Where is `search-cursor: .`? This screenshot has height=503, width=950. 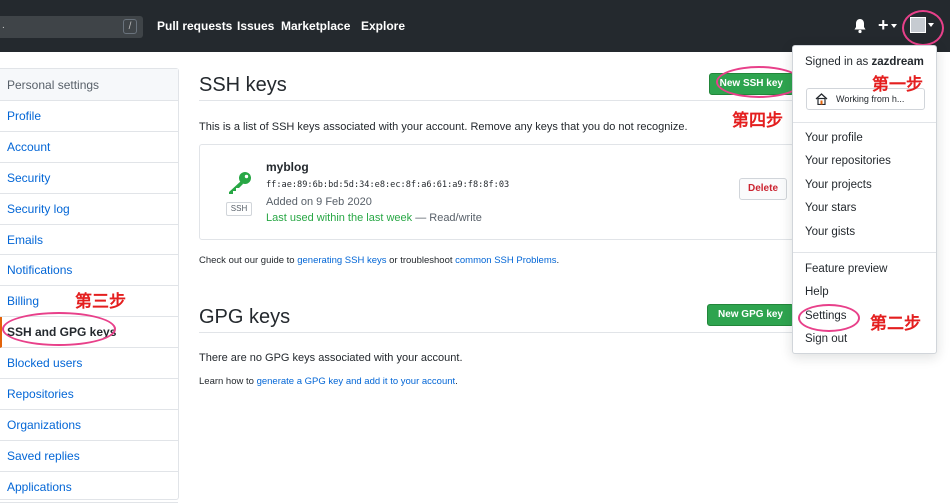 search-cursor: . is located at coordinates (3, 25).